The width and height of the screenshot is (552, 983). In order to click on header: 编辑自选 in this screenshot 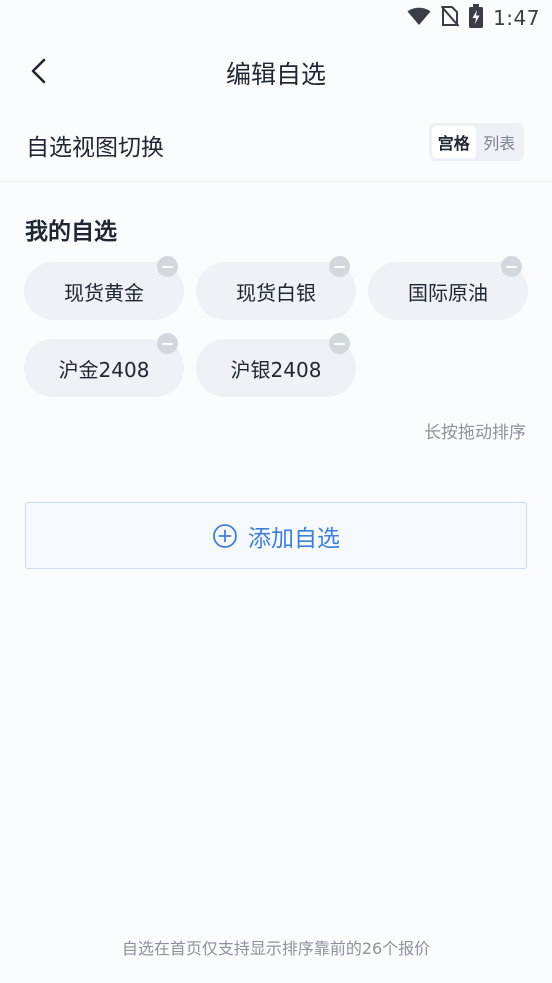, I will do `click(276, 71)`.